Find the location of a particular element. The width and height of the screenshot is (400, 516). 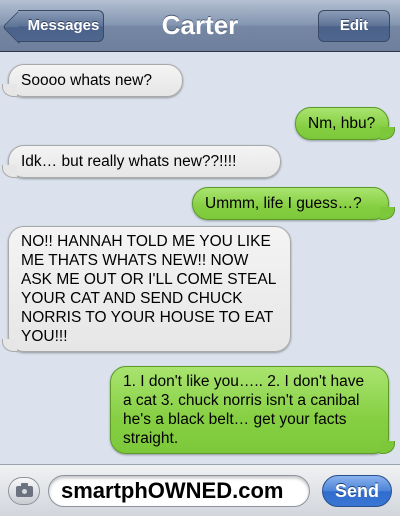

message-bubble-sent: Ummm, life I guess…? is located at coordinates (293, 203).